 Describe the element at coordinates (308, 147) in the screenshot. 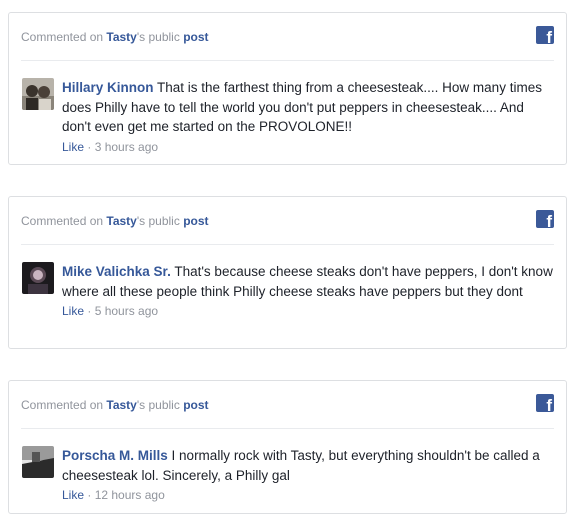

I see `comment-meta: Like · 3 hours ago` at that location.